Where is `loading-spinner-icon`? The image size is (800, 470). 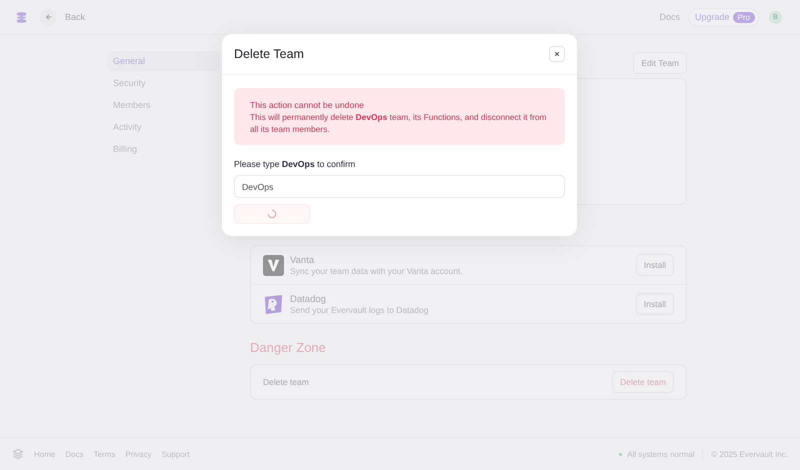 loading-spinner-icon is located at coordinates (272, 214).